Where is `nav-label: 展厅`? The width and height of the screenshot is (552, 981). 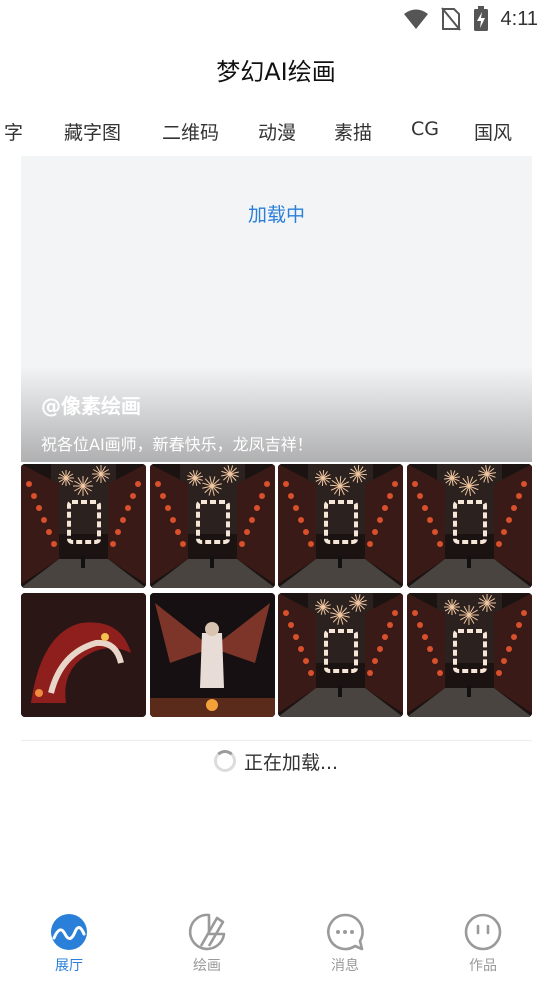 nav-label: 展厅 is located at coordinates (69, 966).